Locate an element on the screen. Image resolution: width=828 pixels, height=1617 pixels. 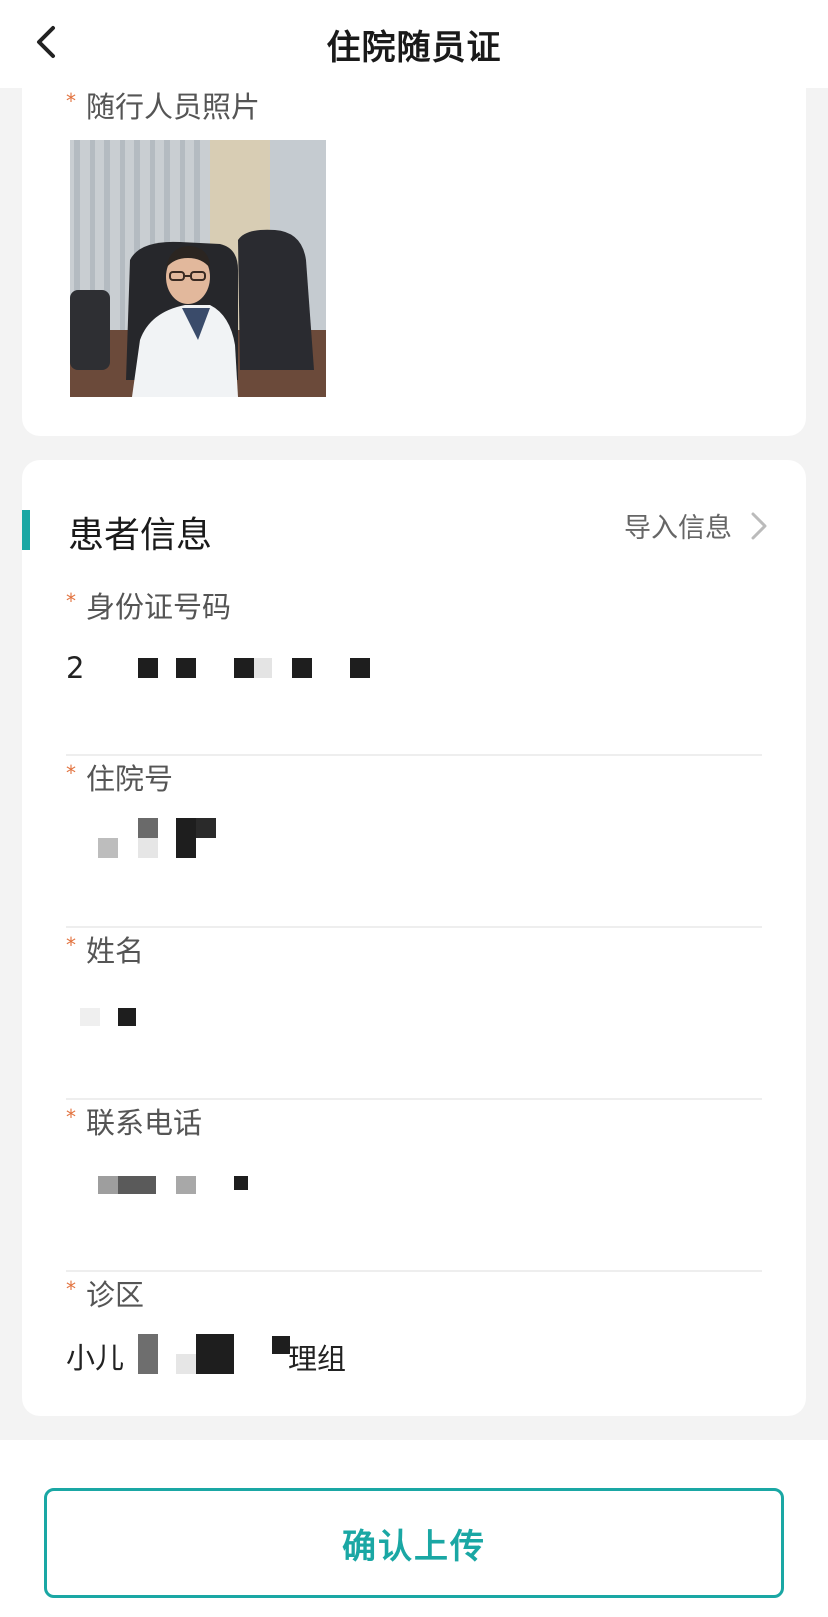
chevron-right-icon is located at coordinates (759, 525).